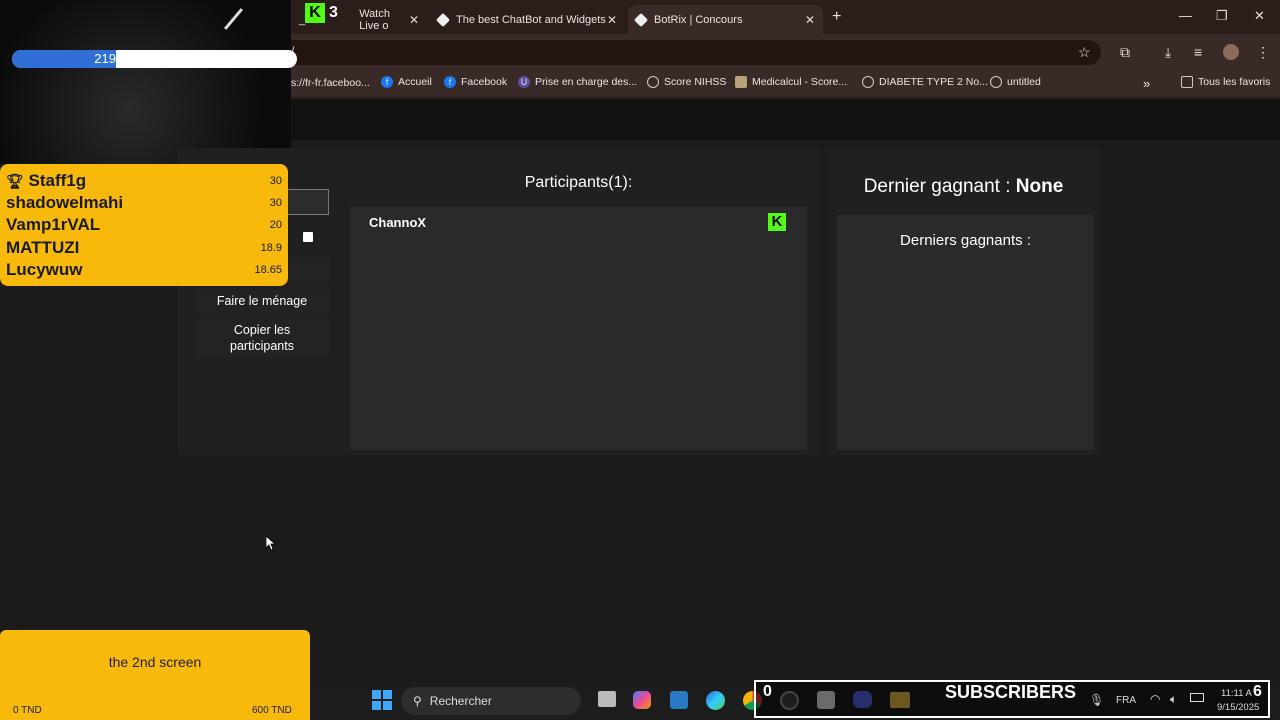 The width and height of the screenshot is (1280, 720). I want to click on mouse-cursor-icon, so click(271, 545).